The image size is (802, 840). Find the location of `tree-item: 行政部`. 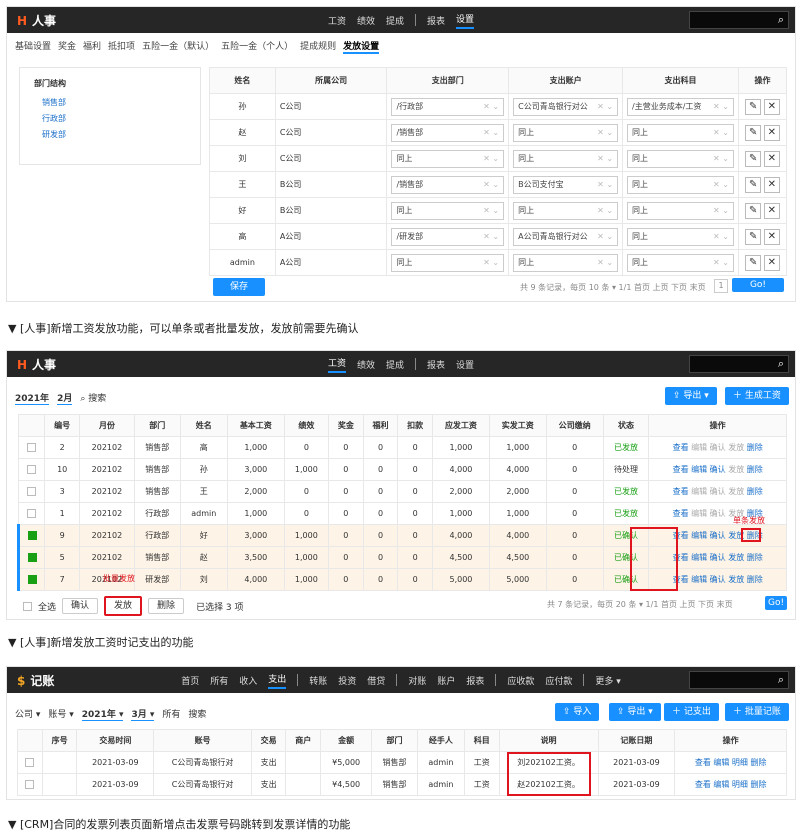

tree-item: 行政部 is located at coordinates (114, 118).